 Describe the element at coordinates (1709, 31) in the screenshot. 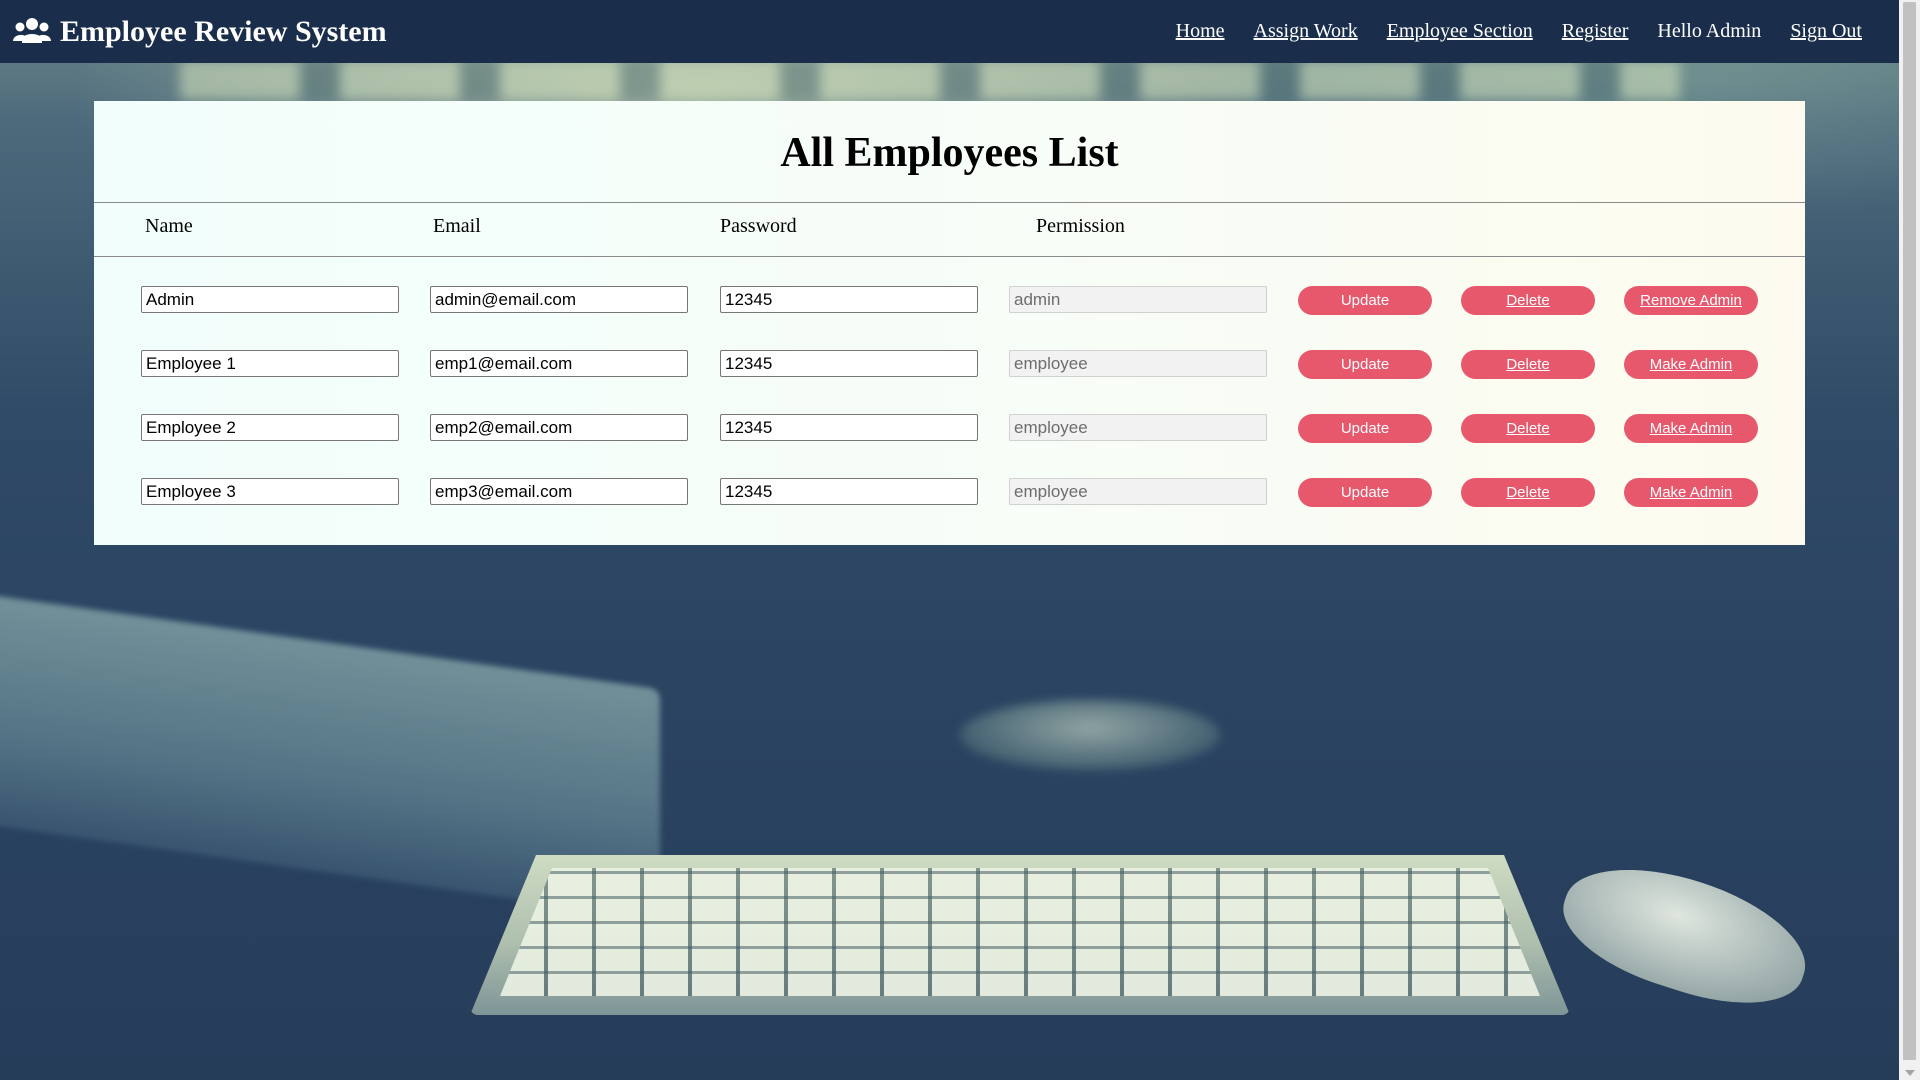

I see `user-greeting: Hello Admin` at that location.